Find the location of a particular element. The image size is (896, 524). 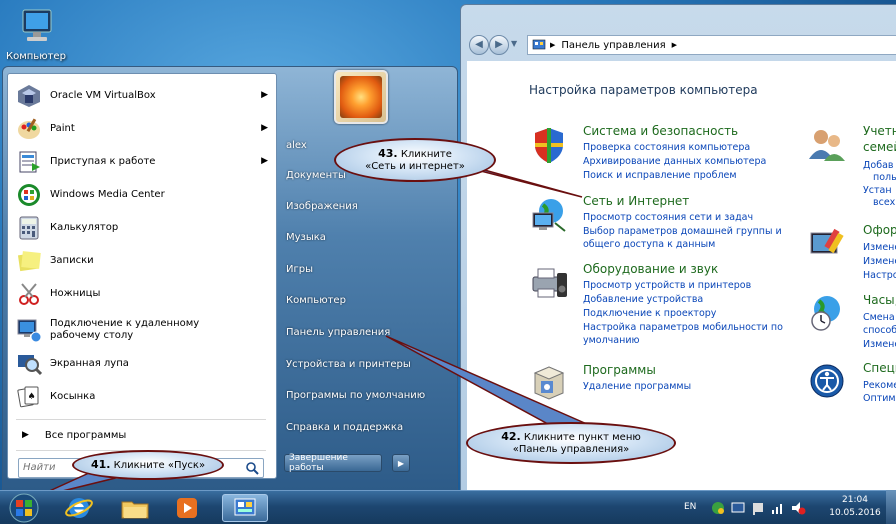

taskbar-media-player-button is located at coordinates (187, 508).